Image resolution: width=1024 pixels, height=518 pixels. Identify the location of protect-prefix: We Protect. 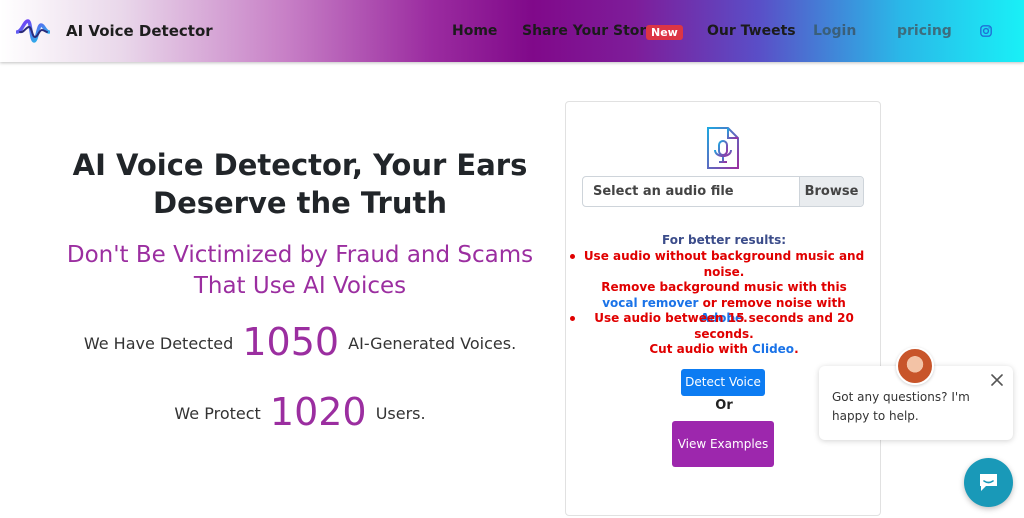
(217, 413).